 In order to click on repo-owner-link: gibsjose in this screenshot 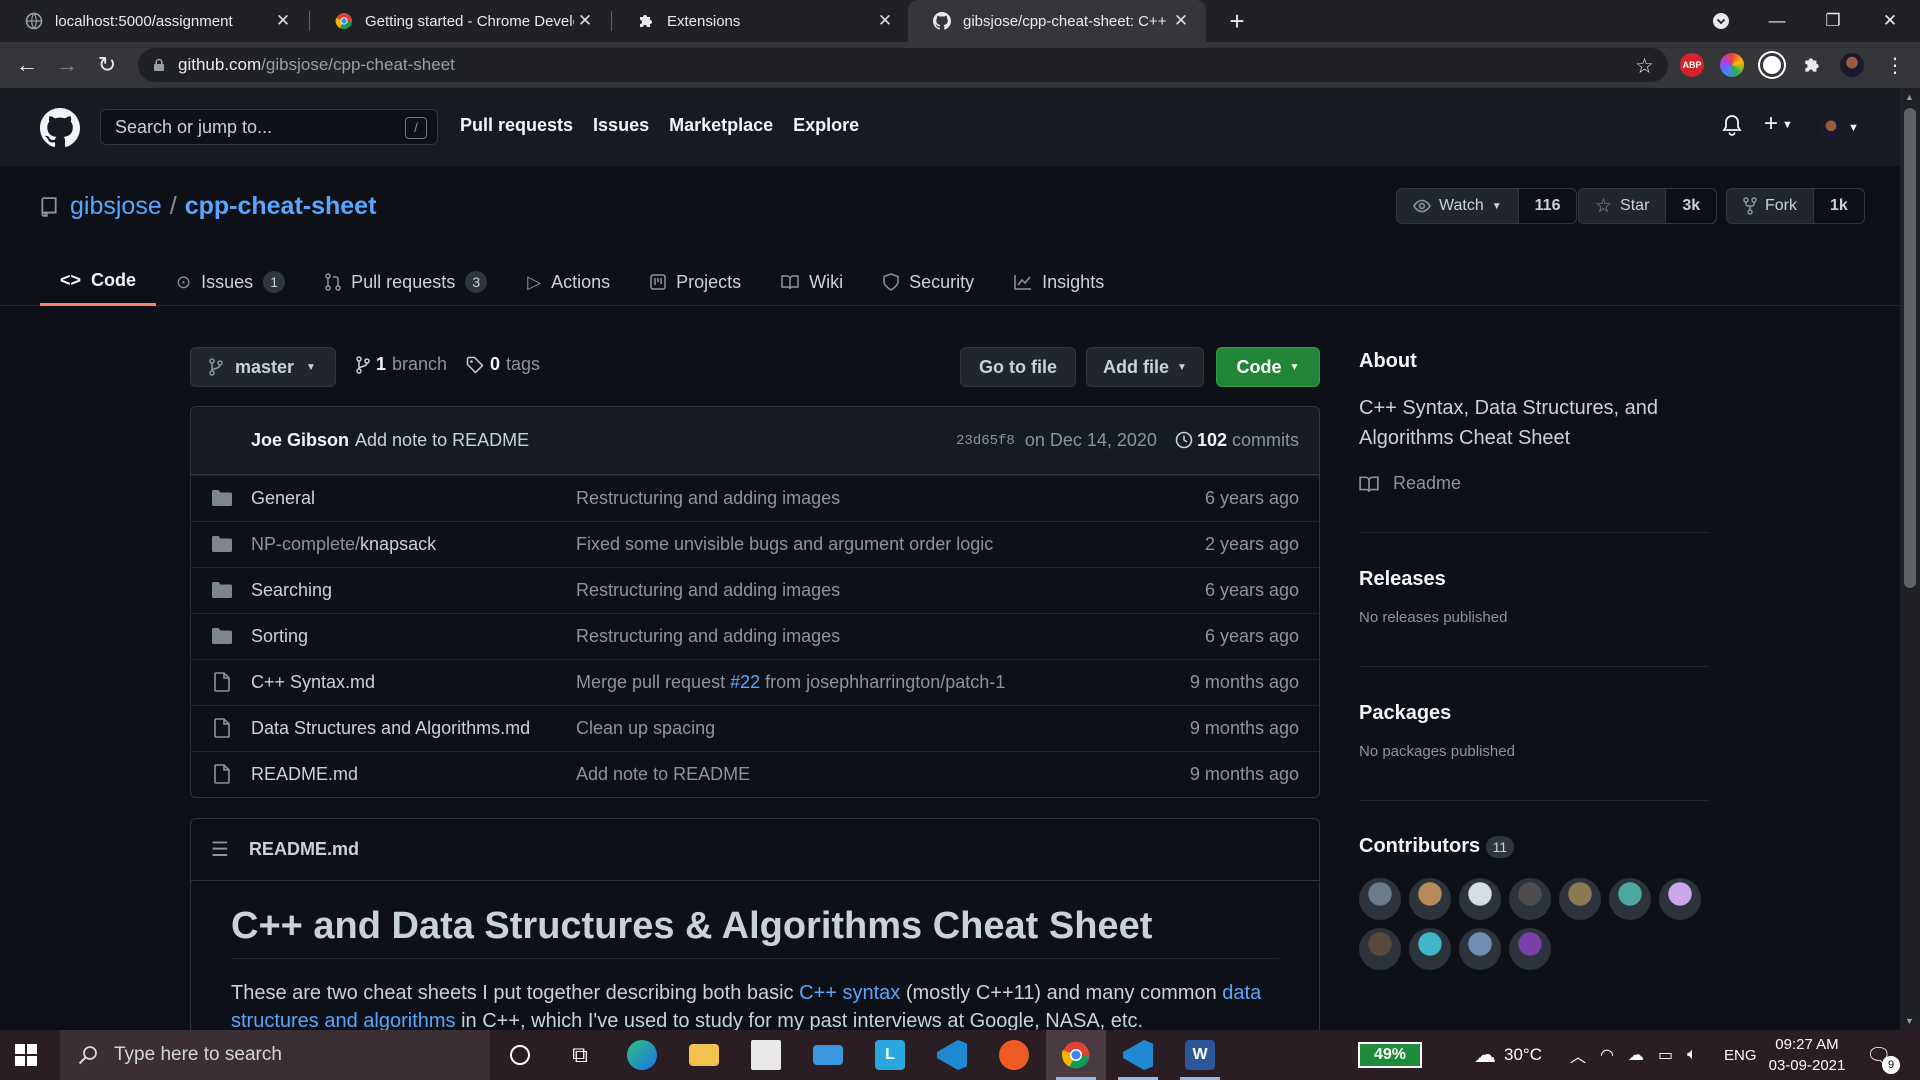, I will do `click(116, 206)`.